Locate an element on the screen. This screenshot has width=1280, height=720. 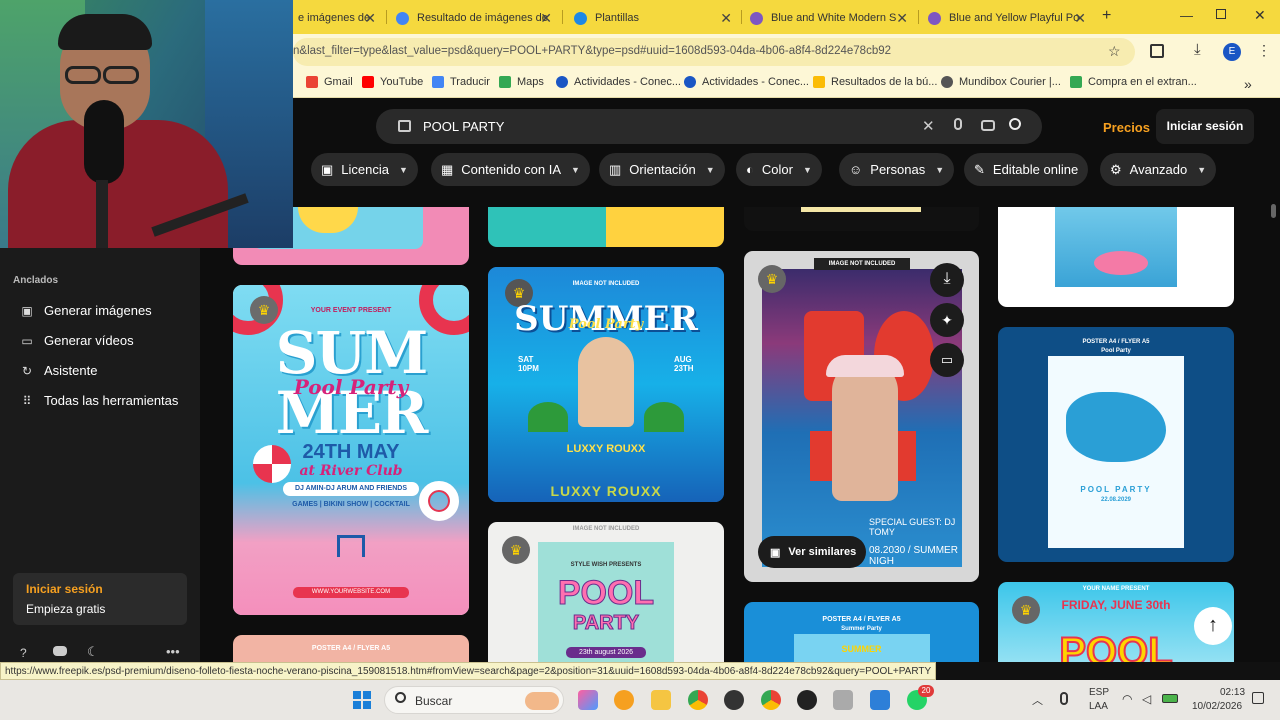
sidebar-item-assistant: ↻ Asistente is located at coordinates (59, 370).